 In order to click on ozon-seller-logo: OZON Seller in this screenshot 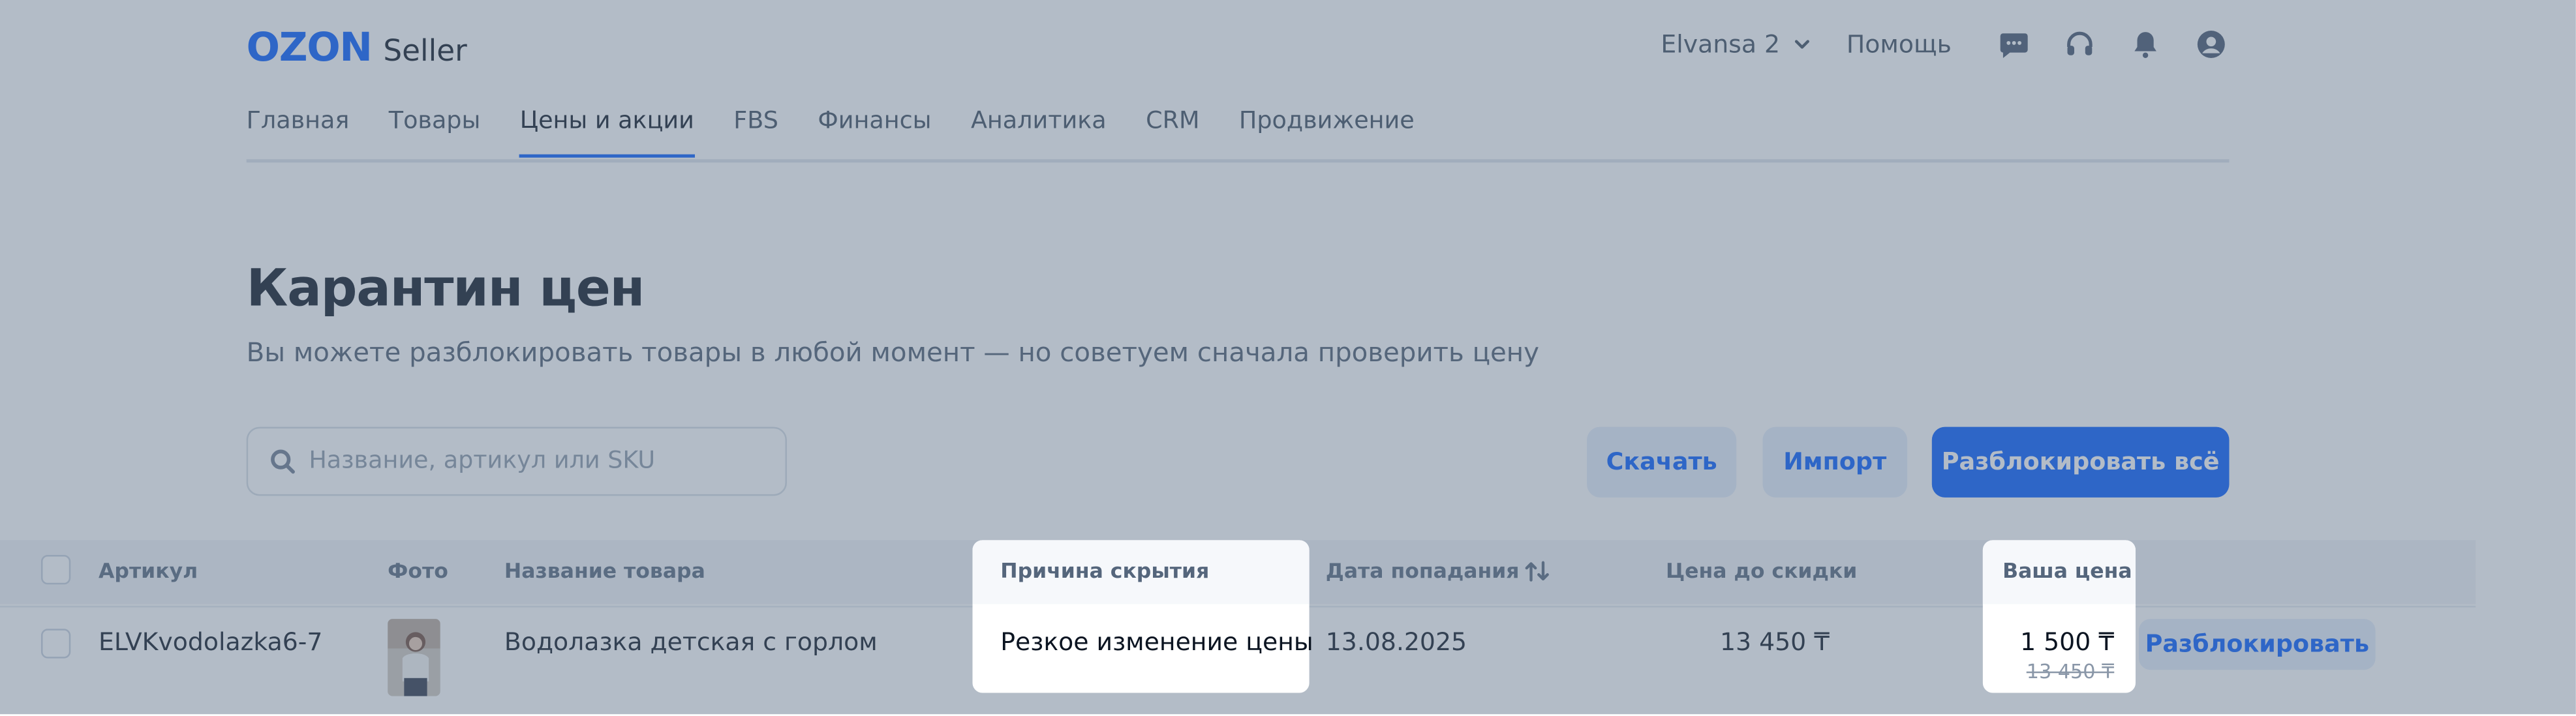, I will do `click(357, 48)`.